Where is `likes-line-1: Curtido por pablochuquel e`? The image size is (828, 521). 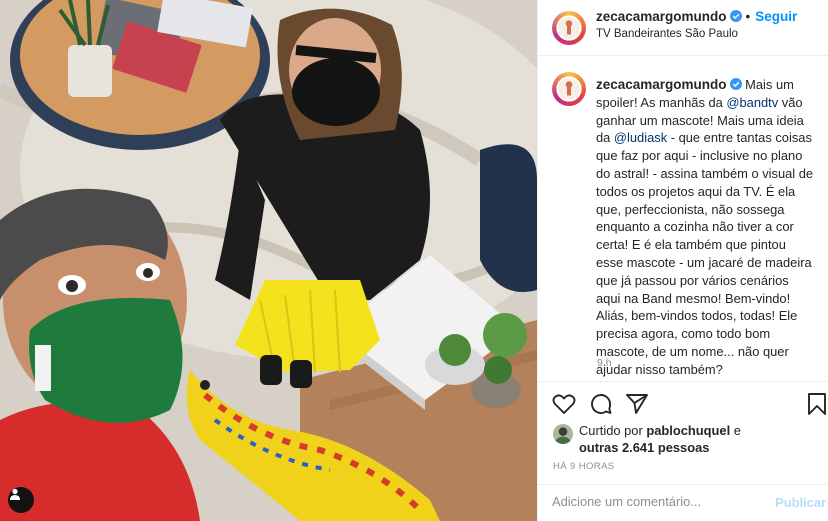
likes-line-1: Curtido por pablochuquel e is located at coordinates (660, 430).